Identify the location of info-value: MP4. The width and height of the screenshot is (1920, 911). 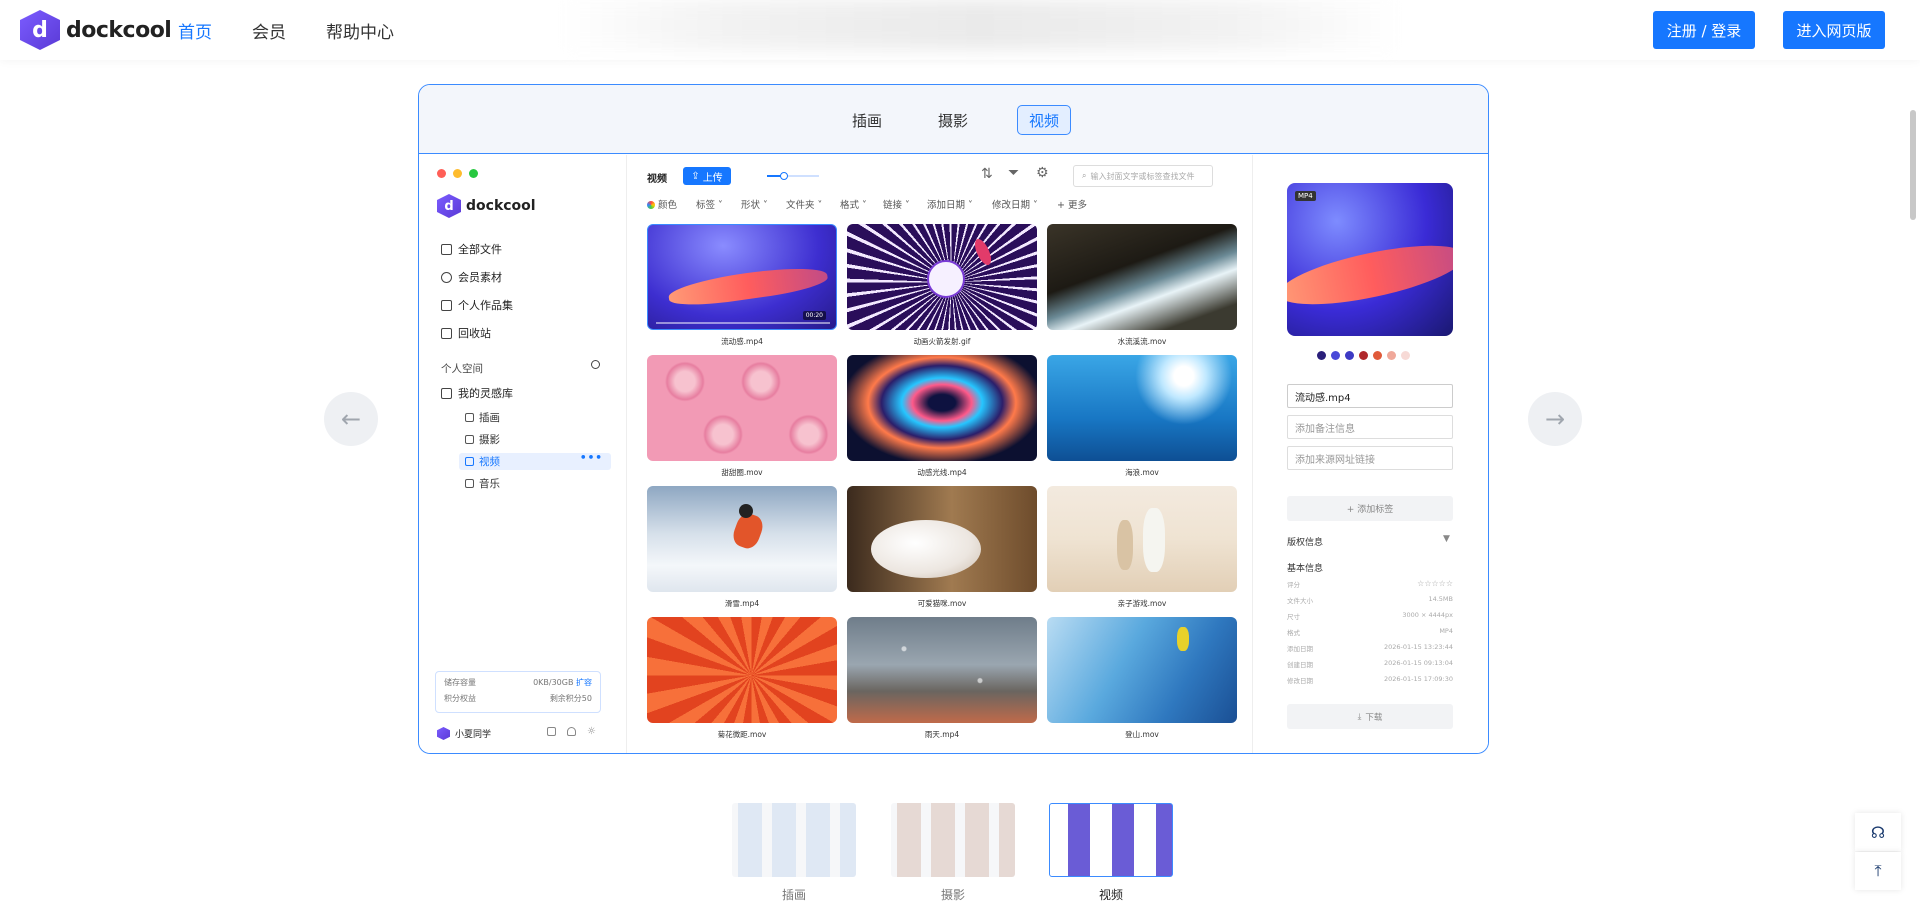
(1446, 631).